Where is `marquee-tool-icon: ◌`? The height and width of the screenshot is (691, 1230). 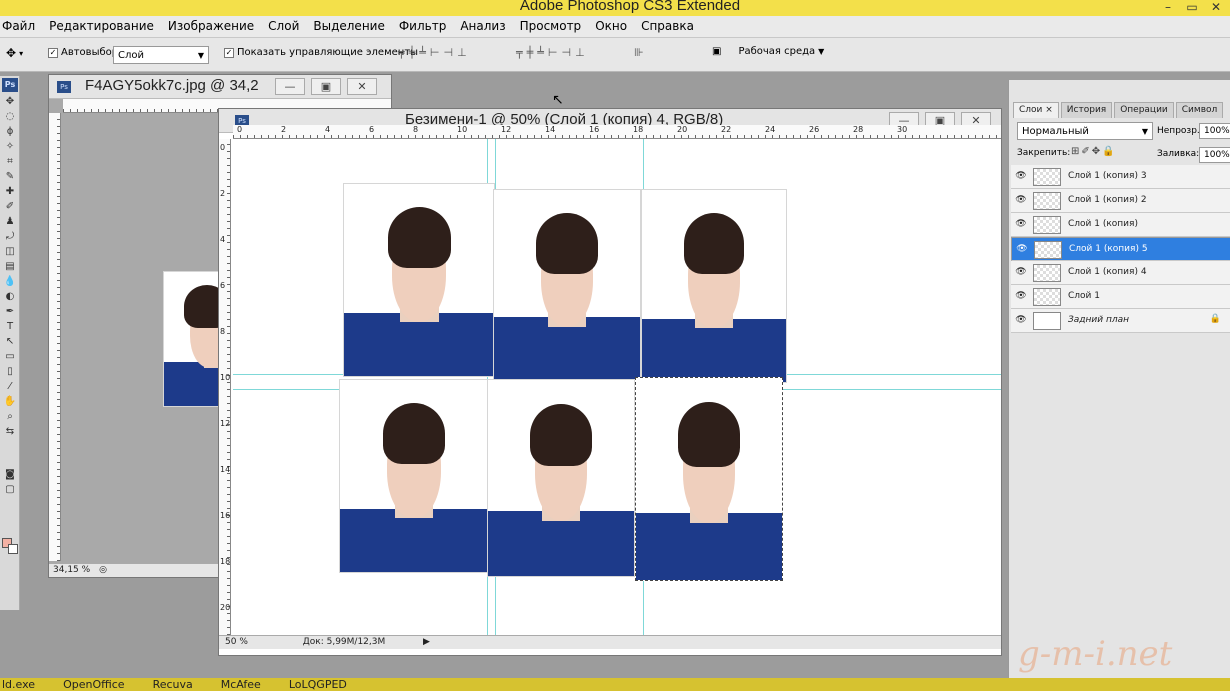 marquee-tool-icon: ◌ is located at coordinates (10, 116).